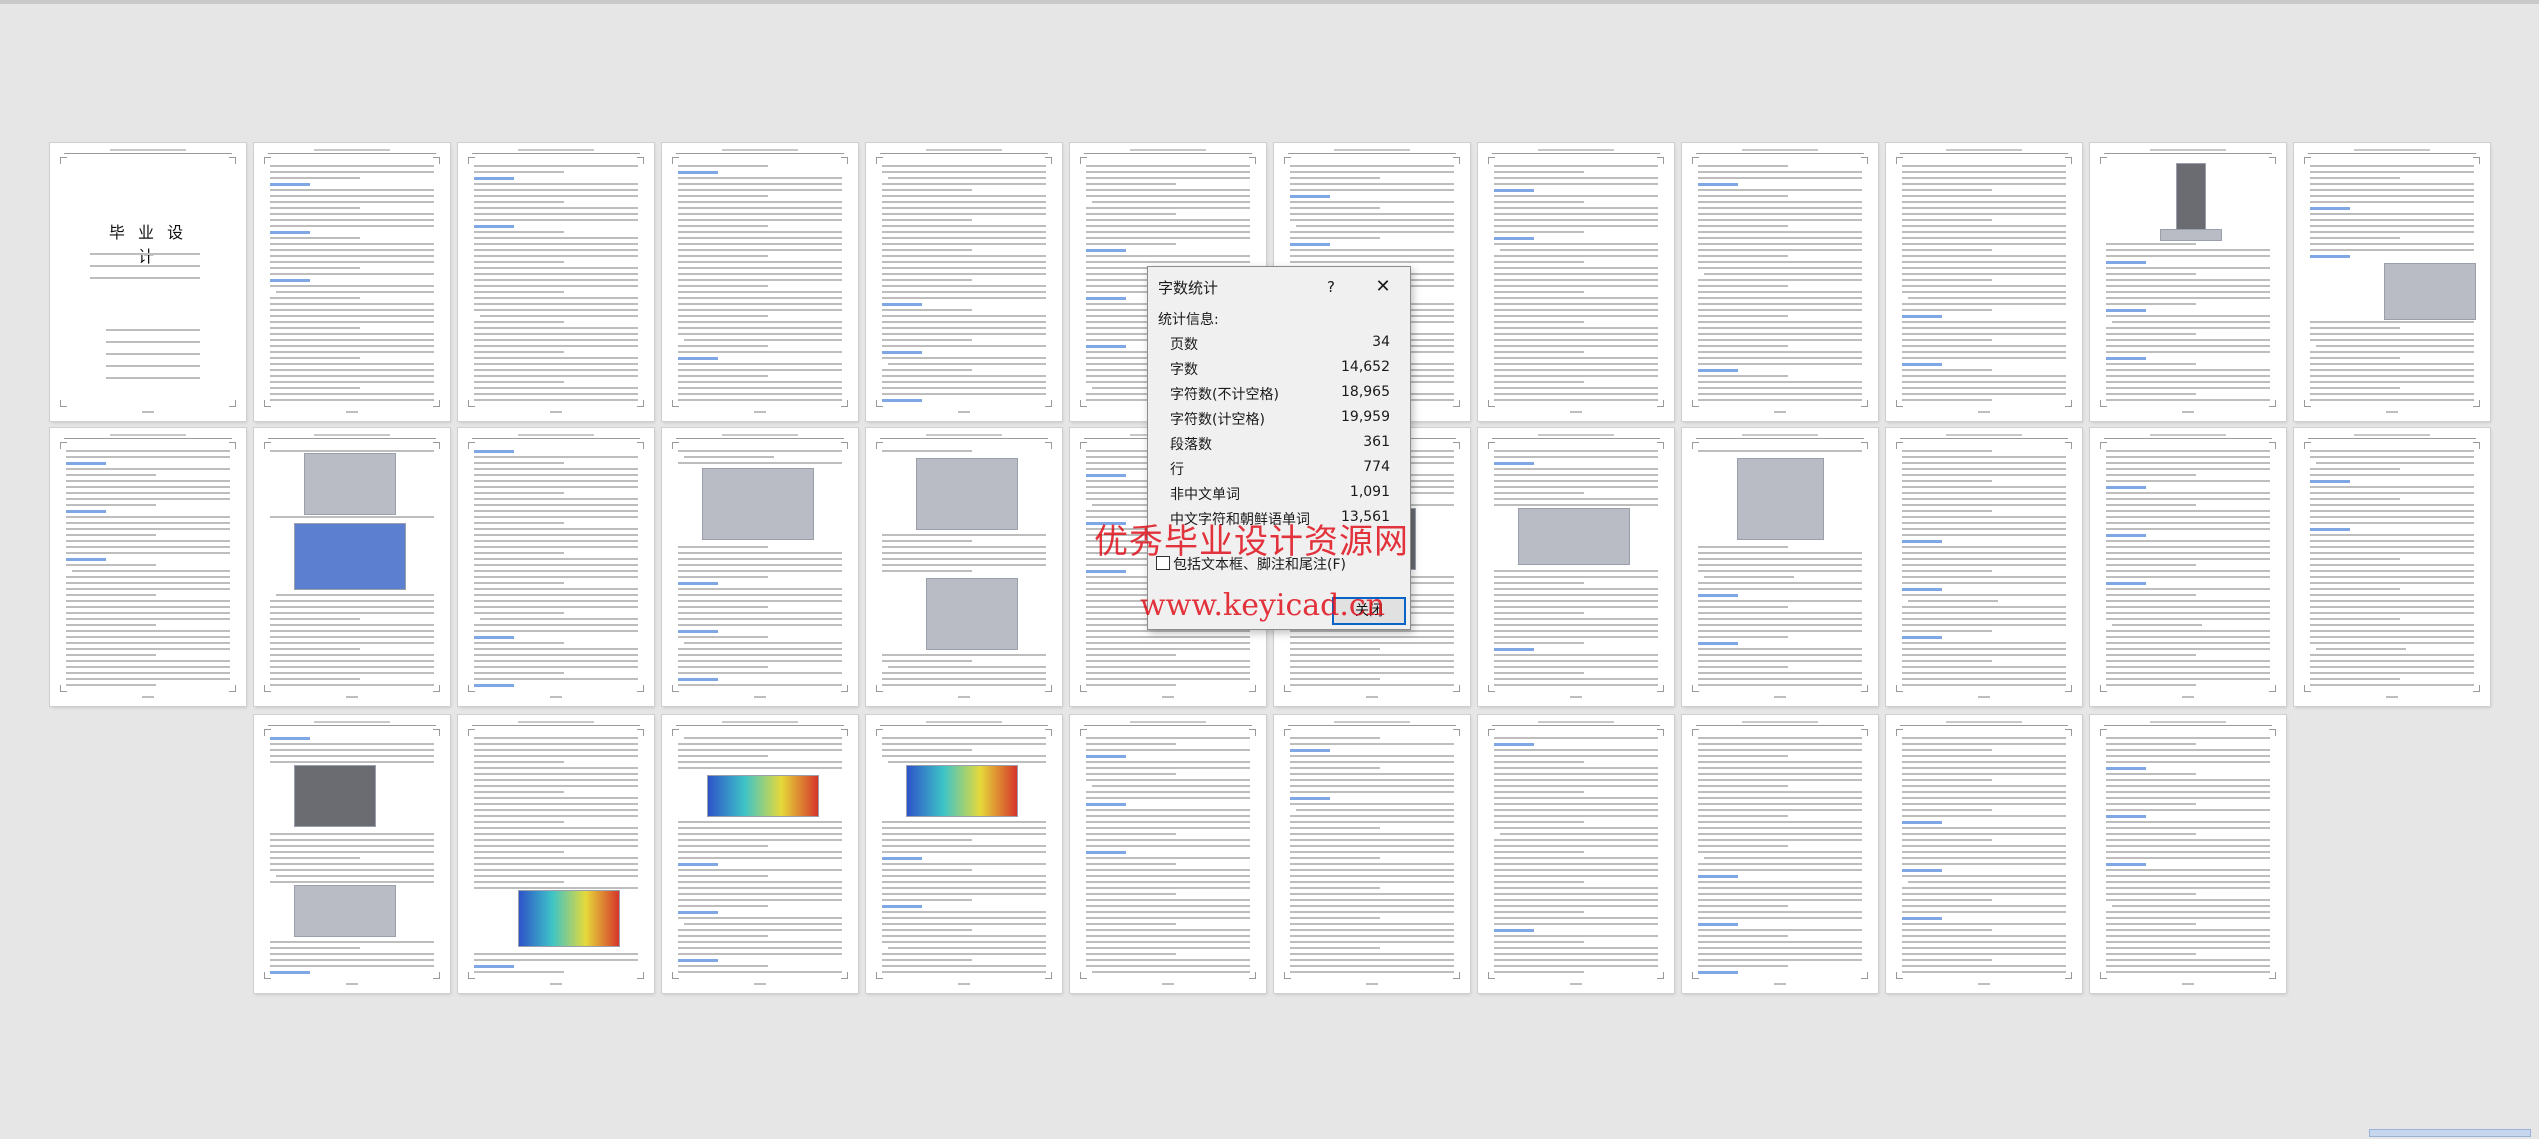 This screenshot has width=2539, height=1139. What do you see at coordinates (1383, 287) in the screenshot?
I see `close-icon: ✕` at bounding box center [1383, 287].